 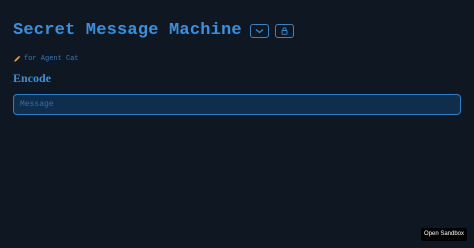 I want to click on chevron-toggle-button, so click(x=259, y=30).